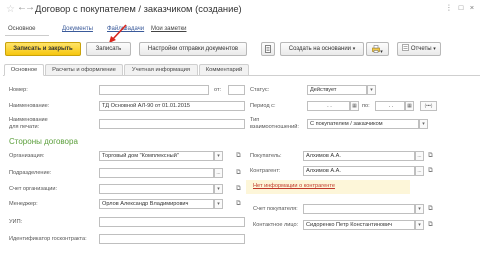 The height and width of the screenshot is (270, 480). Describe the element at coordinates (10, 10) in the screenshot. I see `favorite-star-icon: ☆` at that location.